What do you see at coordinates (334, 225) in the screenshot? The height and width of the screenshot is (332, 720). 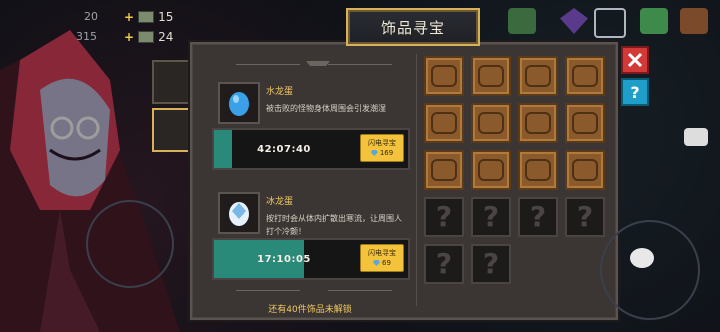 I see `entry-2-description: 按打时会从体内扩散出寒流，让周围人打个冷颤！` at bounding box center [334, 225].